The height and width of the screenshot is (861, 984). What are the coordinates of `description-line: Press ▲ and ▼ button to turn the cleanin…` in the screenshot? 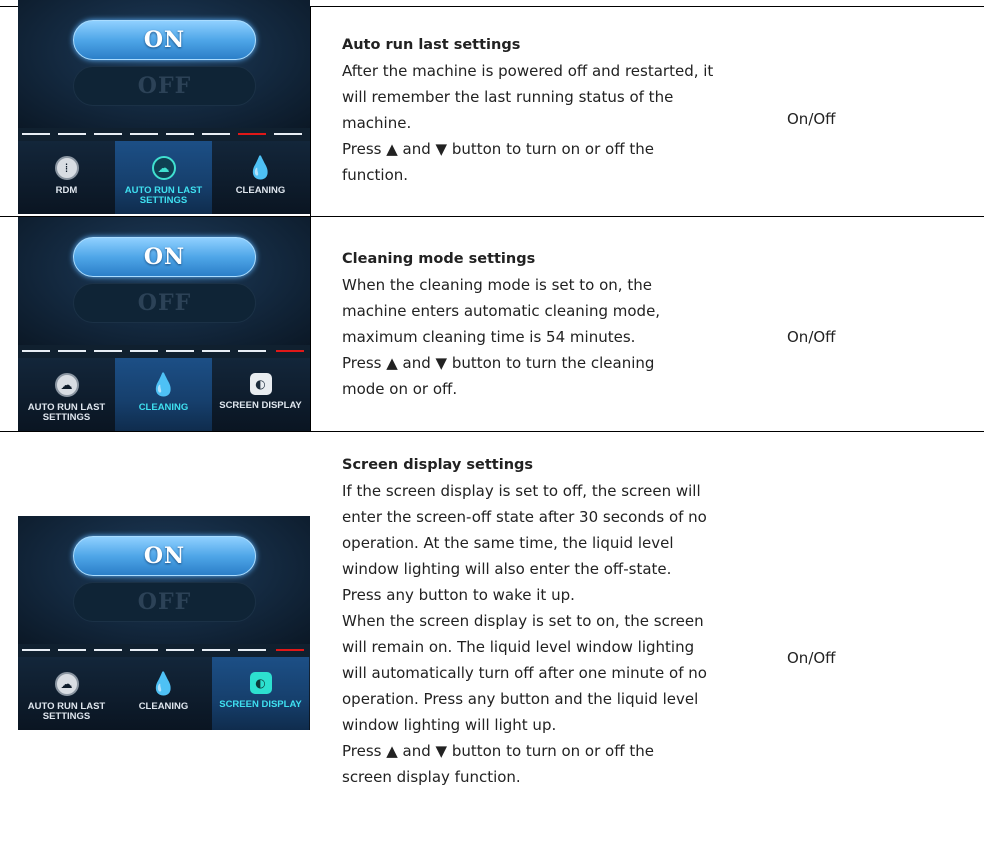 It's located at (498, 363).